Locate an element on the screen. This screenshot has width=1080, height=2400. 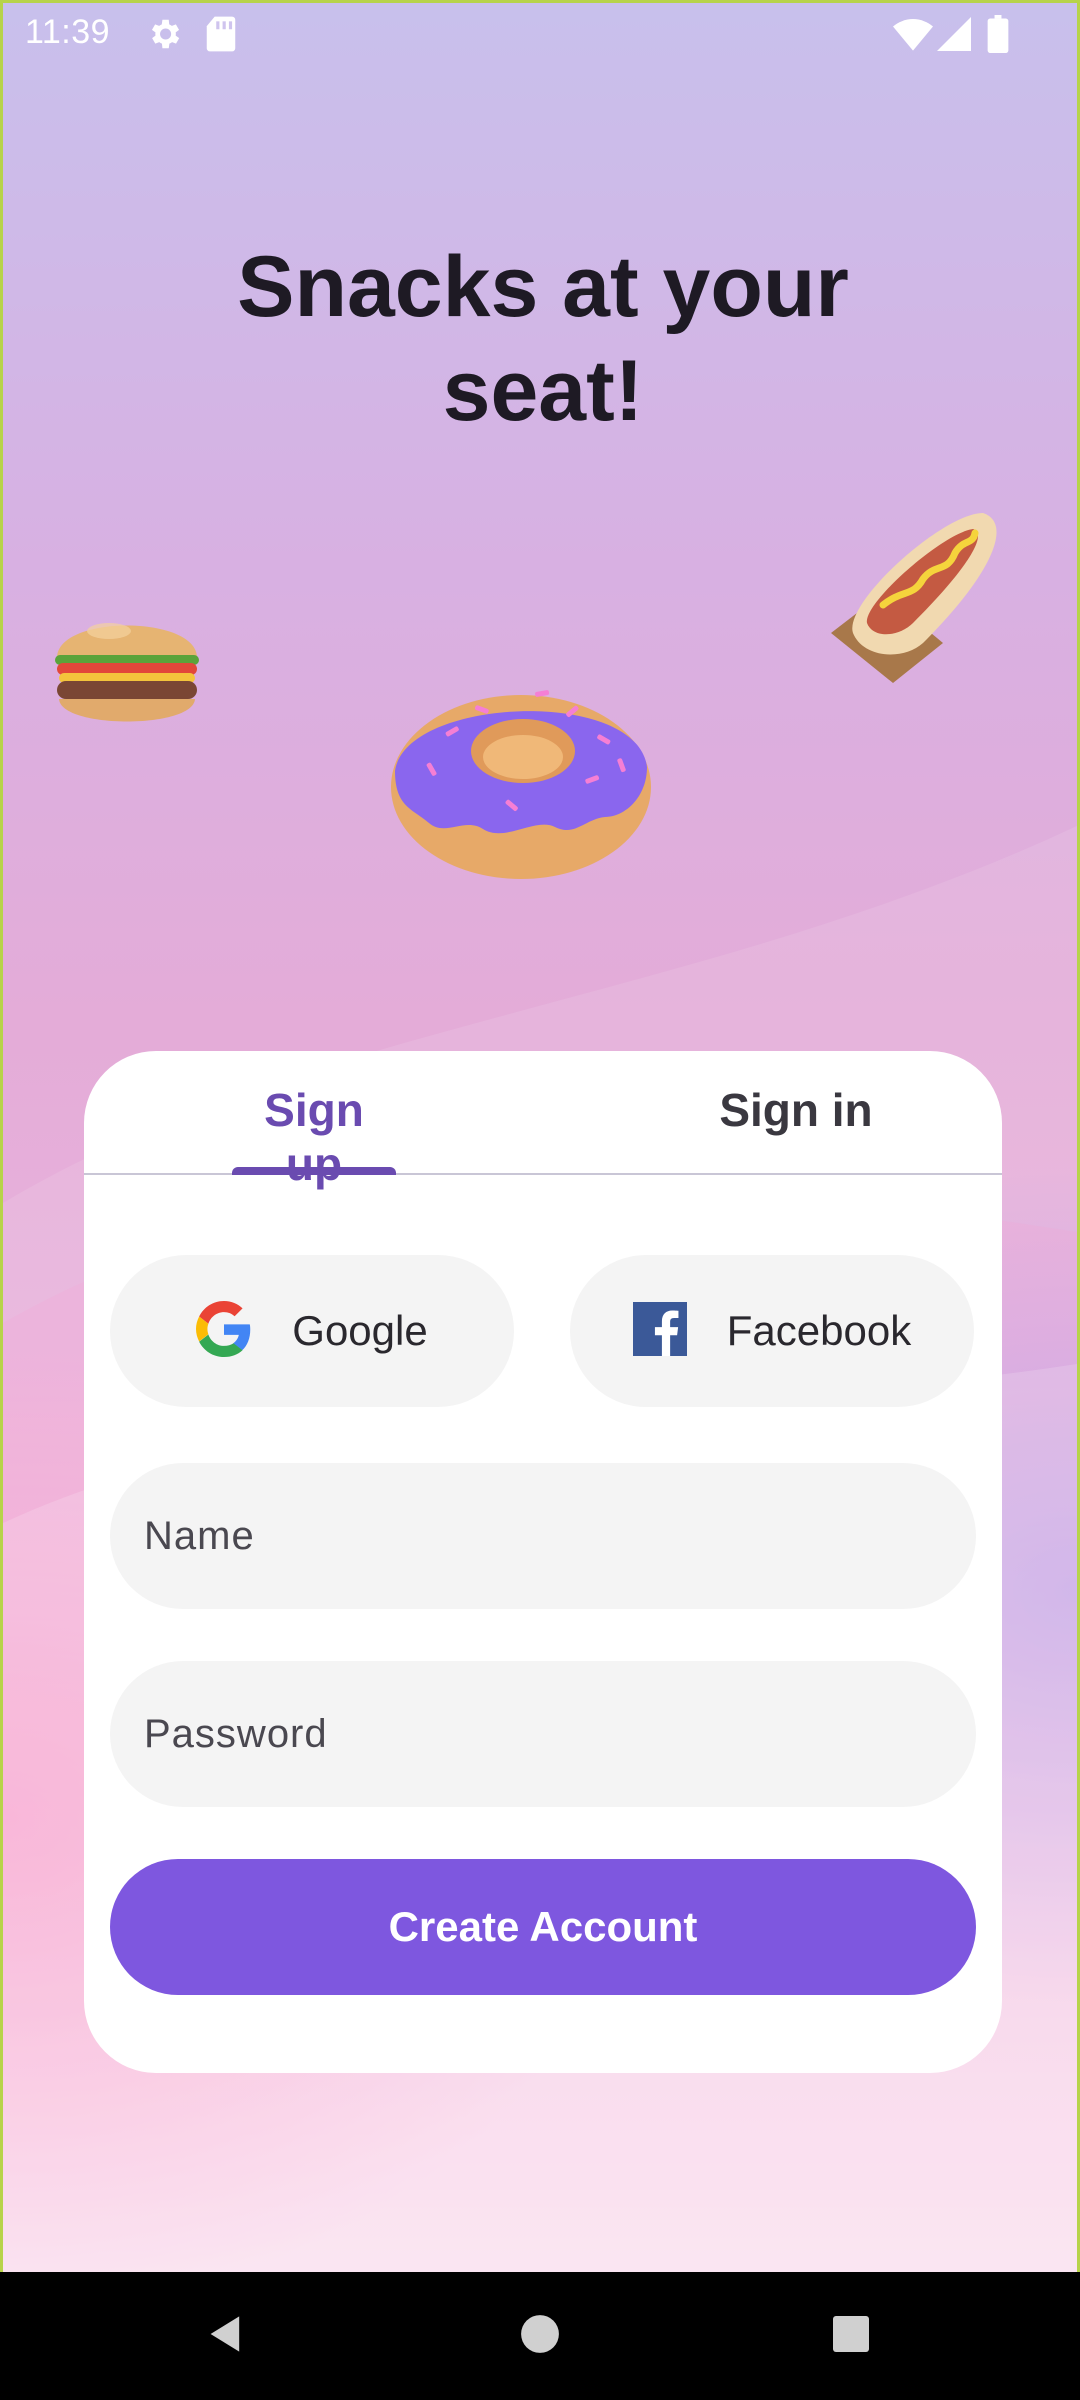
settings-icon is located at coordinates (164, 36).